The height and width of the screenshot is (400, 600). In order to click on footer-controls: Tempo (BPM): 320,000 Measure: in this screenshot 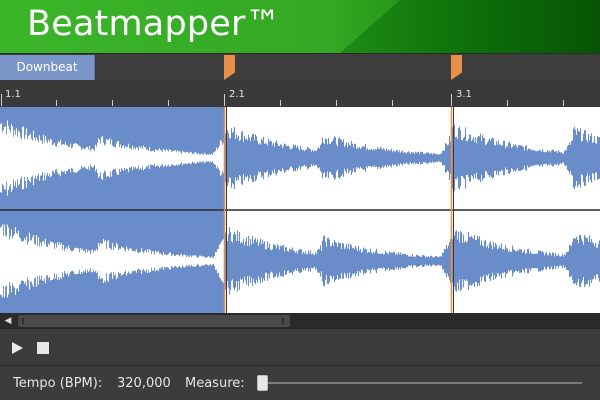, I will do `click(300, 383)`.